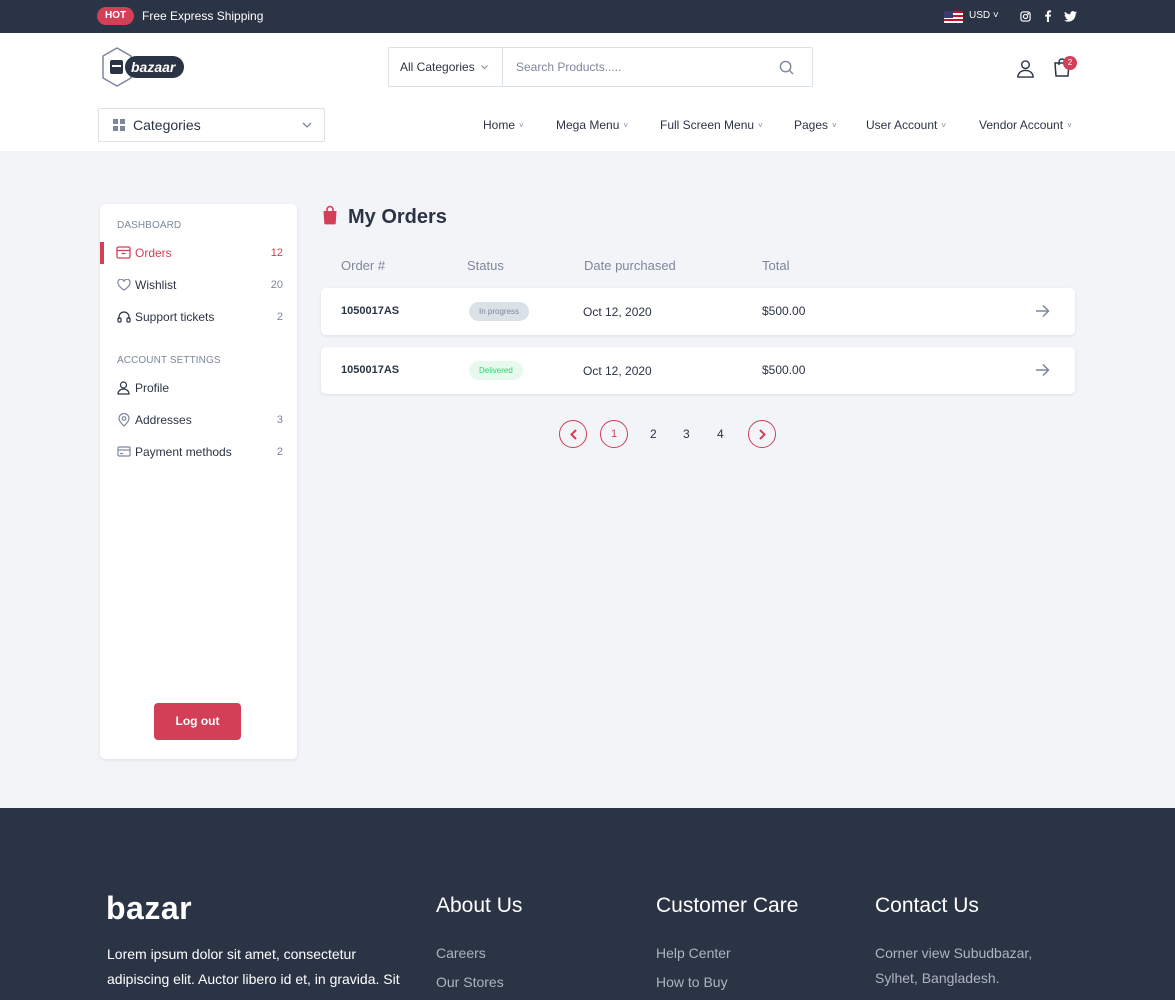 The image size is (1175, 1000). Describe the element at coordinates (437, 67) in the screenshot. I see `search-category-label: All Categories` at that location.